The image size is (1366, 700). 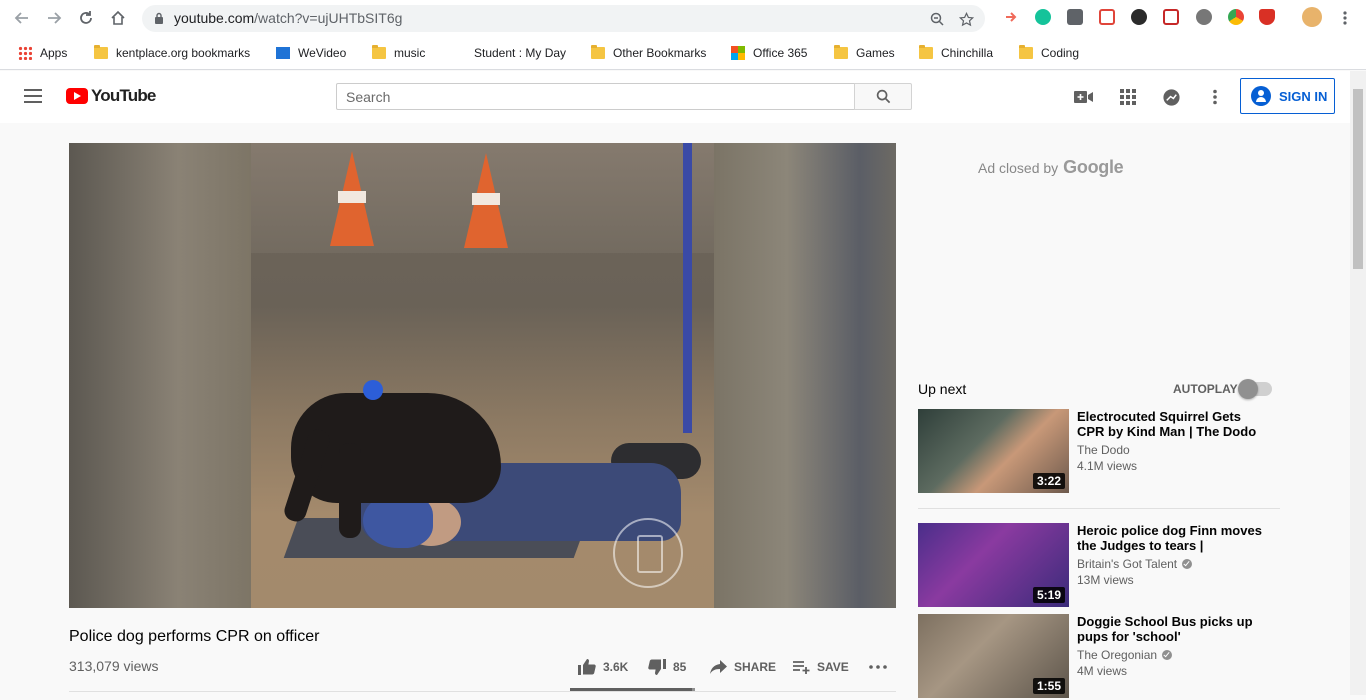 I want to click on extension-arrow-icon, so click(x=1011, y=17).